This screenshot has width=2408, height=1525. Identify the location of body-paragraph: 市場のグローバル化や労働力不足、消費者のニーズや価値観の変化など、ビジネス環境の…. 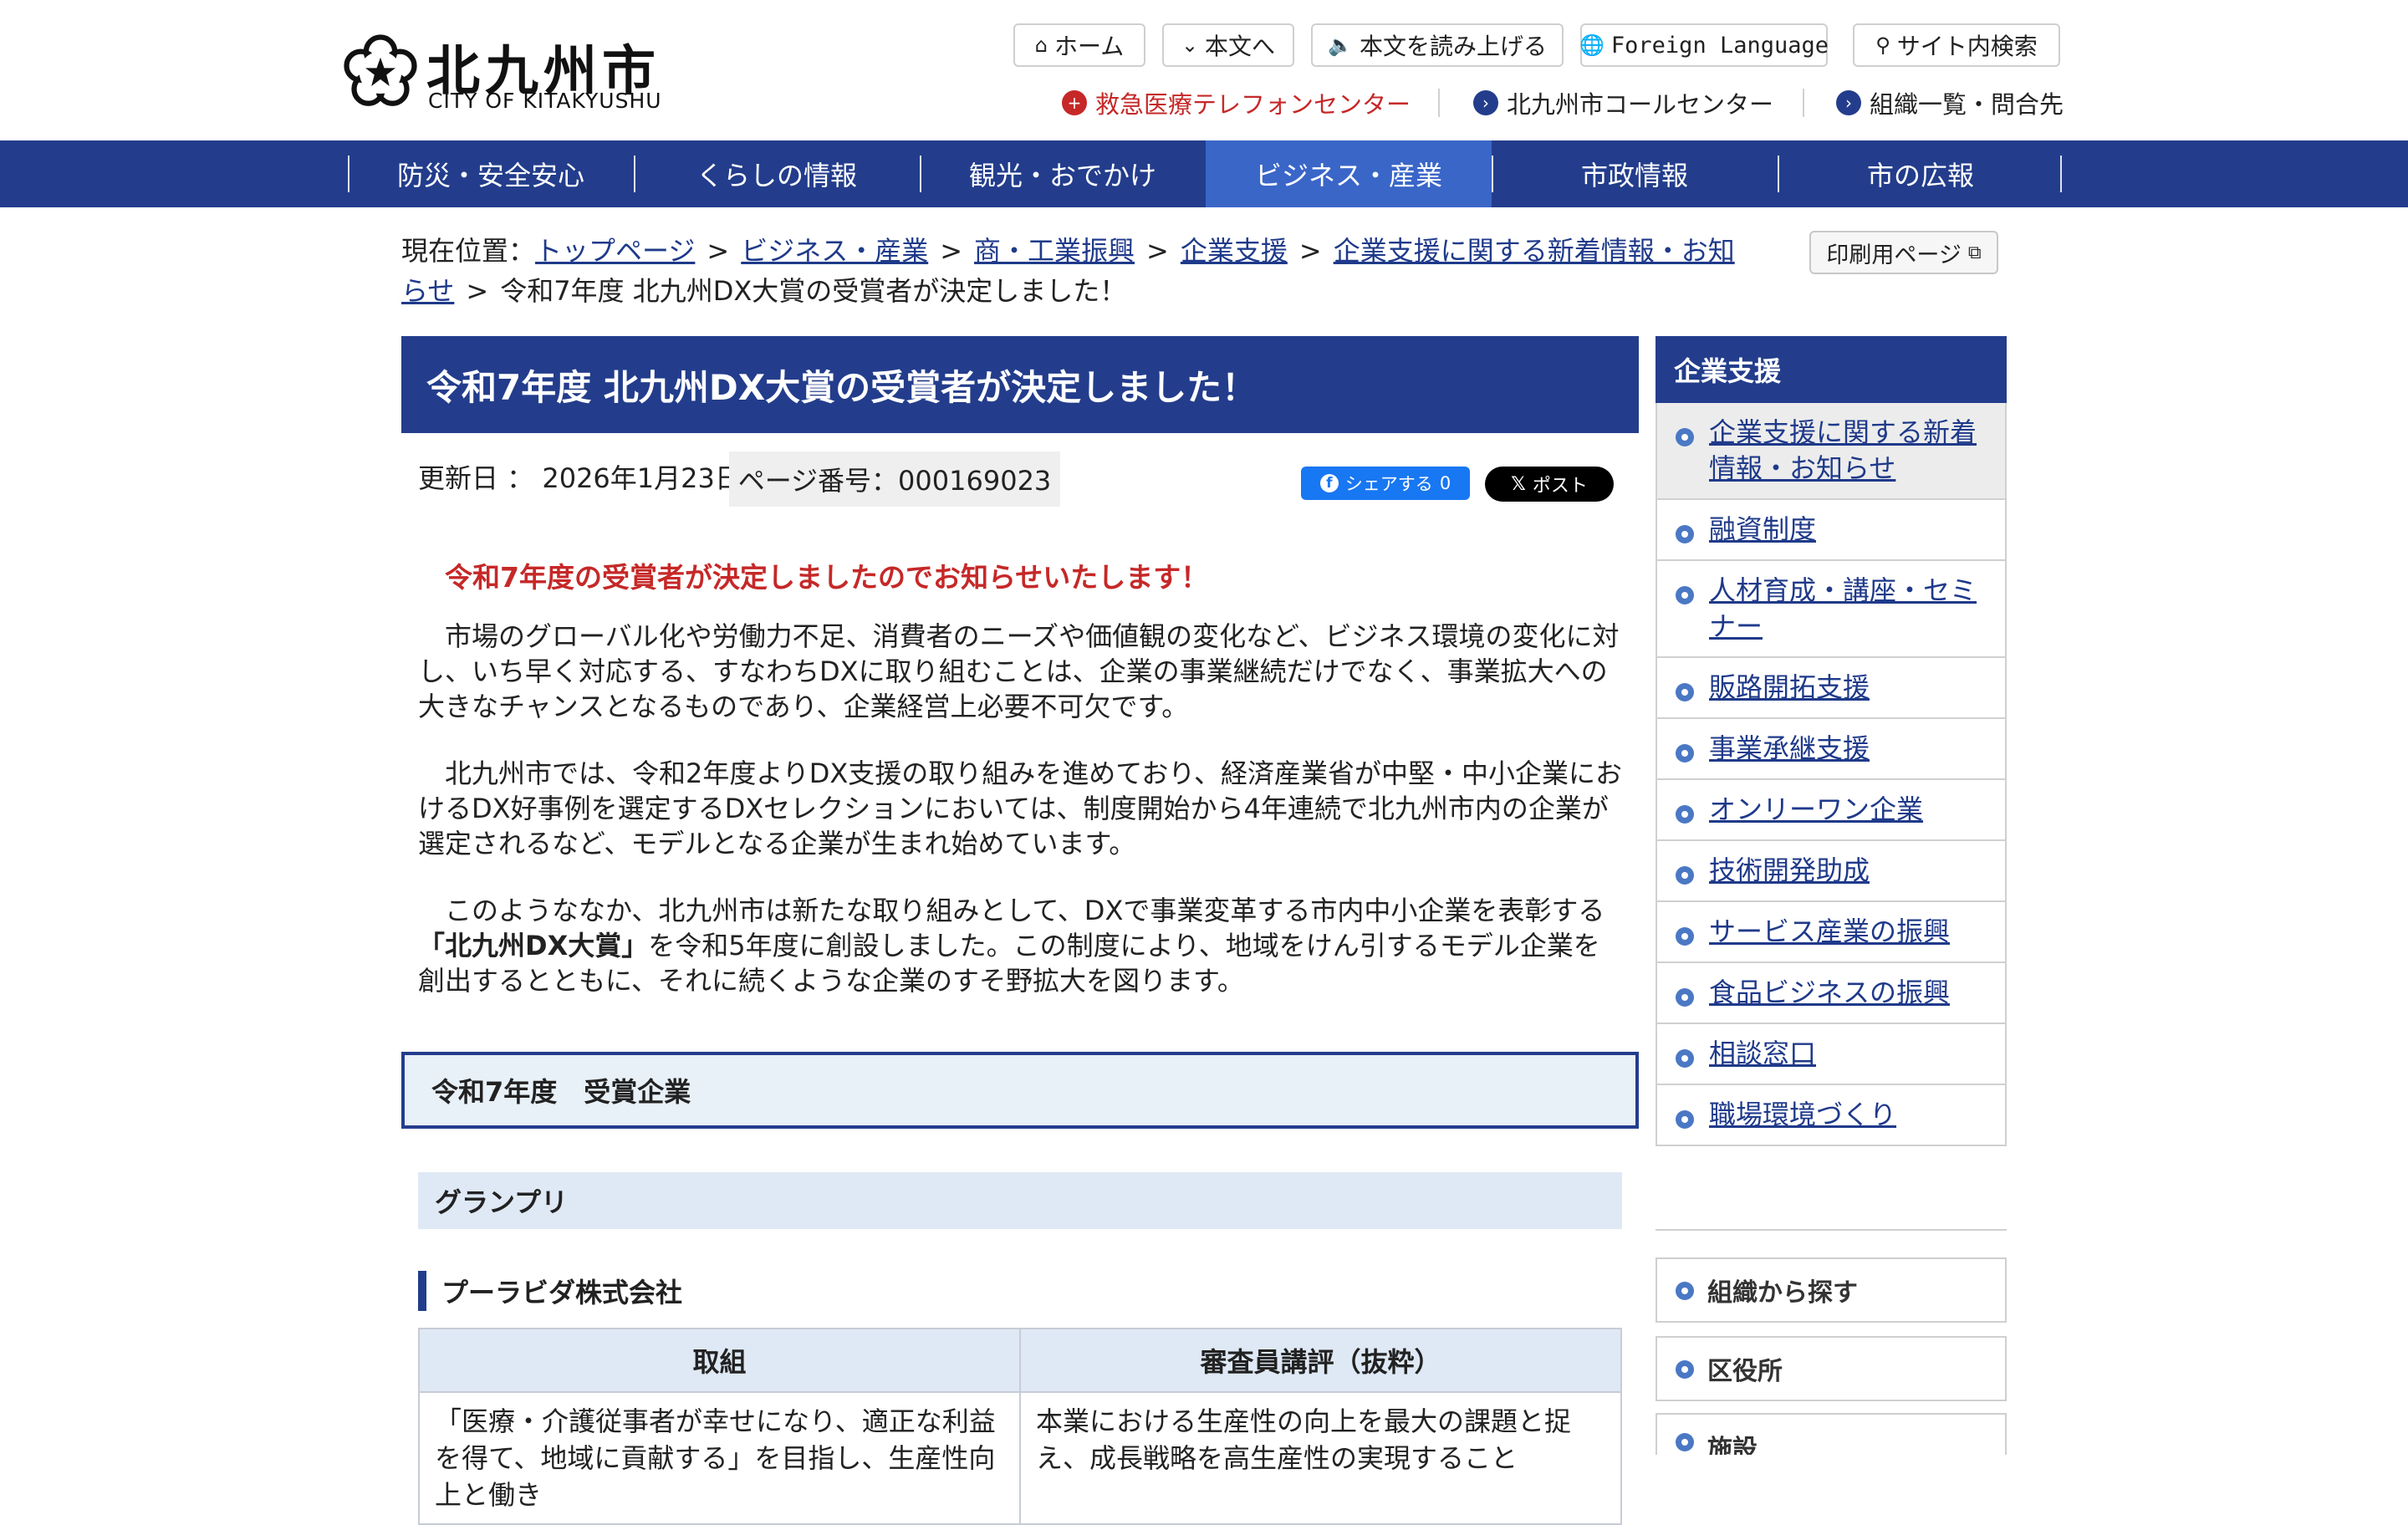
(1022, 671).